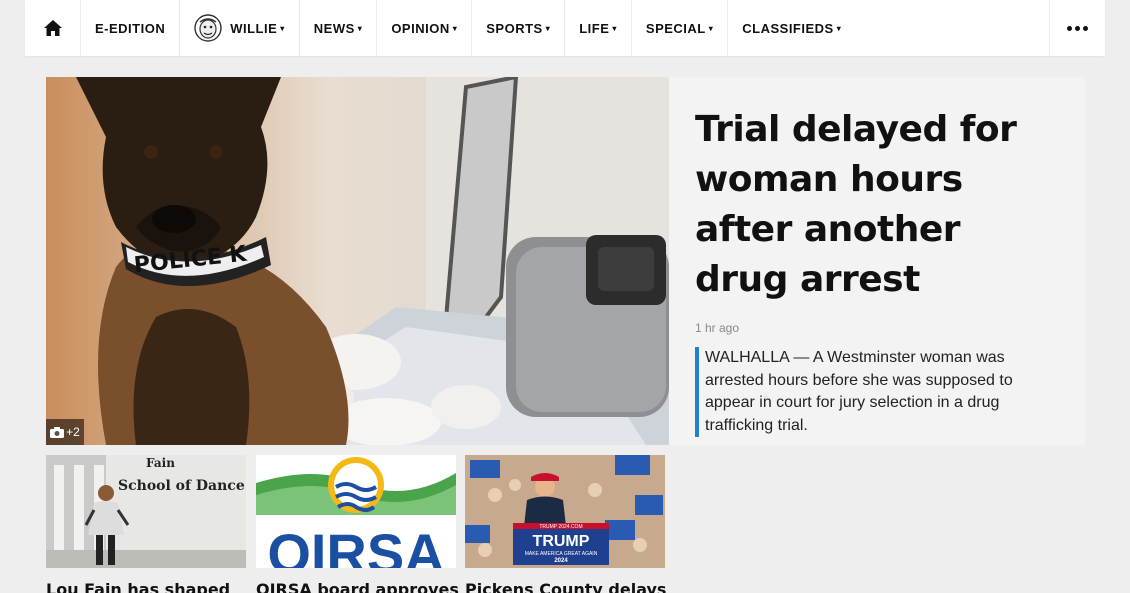 The image size is (1130, 593). What do you see at coordinates (57, 432) in the screenshot?
I see `camera-icon` at bounding box center [57, 432].